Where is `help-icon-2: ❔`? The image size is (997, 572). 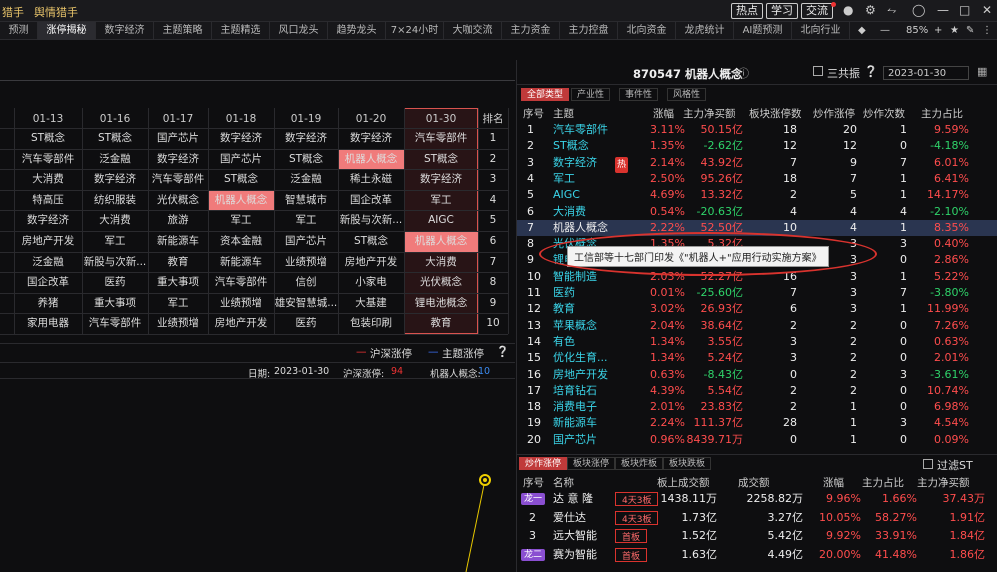 help-icon-2: ❔ is located at coordinates (871, 71).